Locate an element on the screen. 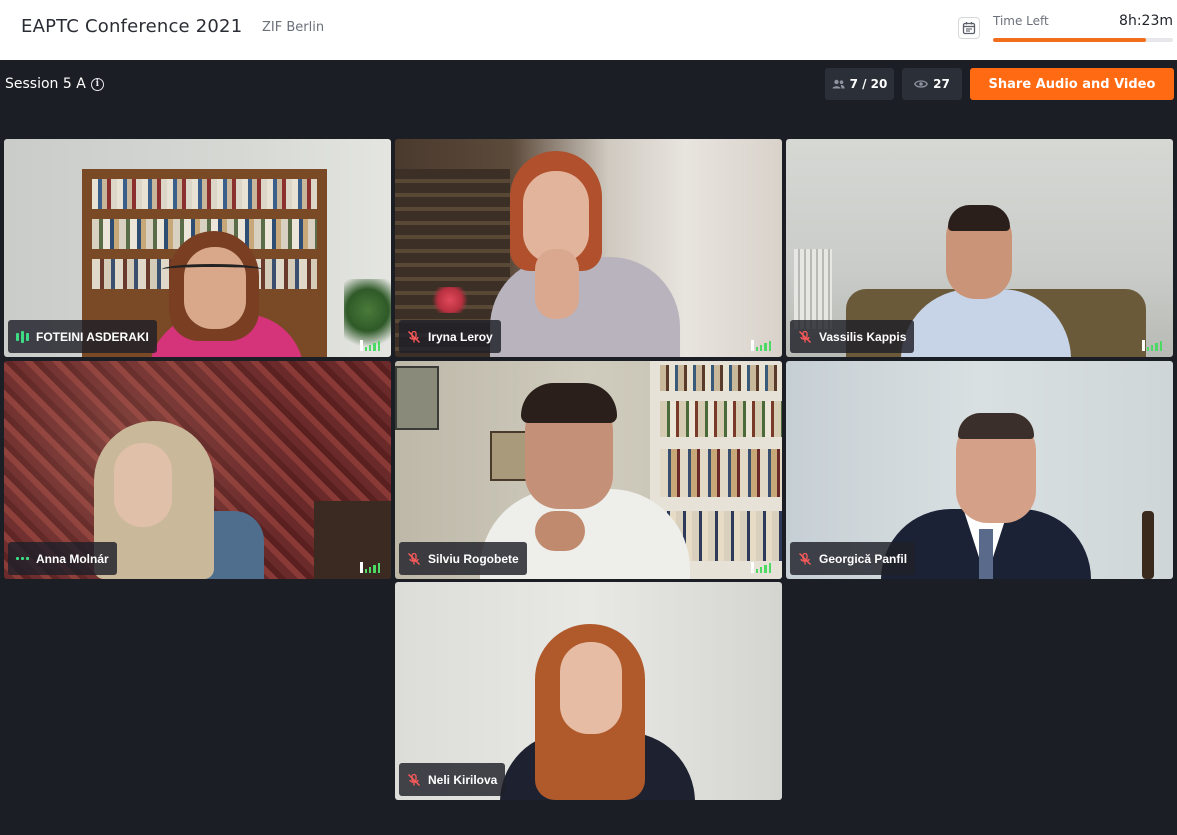 The height and width of the screenshot is (835, 1177). viewers-count: 27 is located at coordinates (941, 84).